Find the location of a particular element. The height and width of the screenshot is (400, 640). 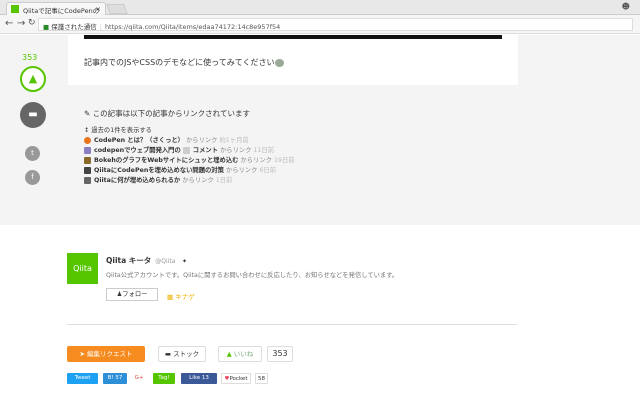

expand-icon: ↕ is located at coordinates (87, 130).